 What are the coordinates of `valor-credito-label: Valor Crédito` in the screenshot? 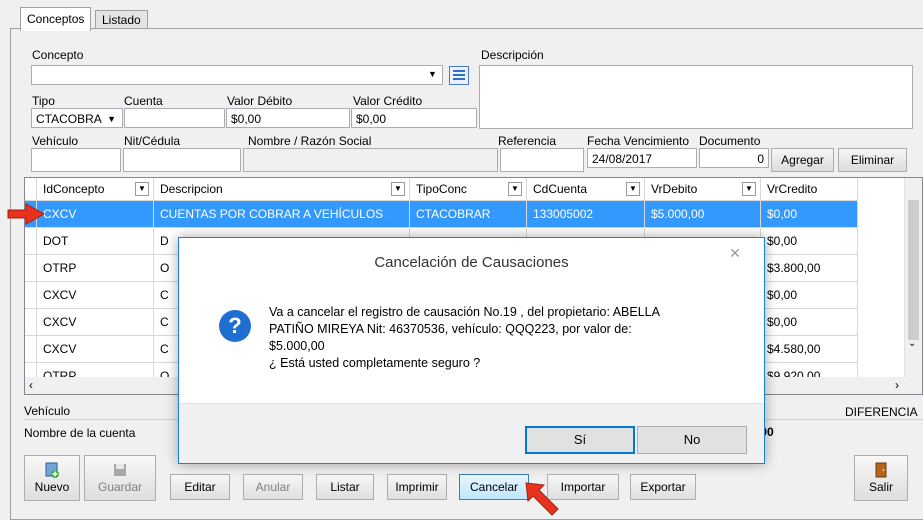 It's located at (388, 101).